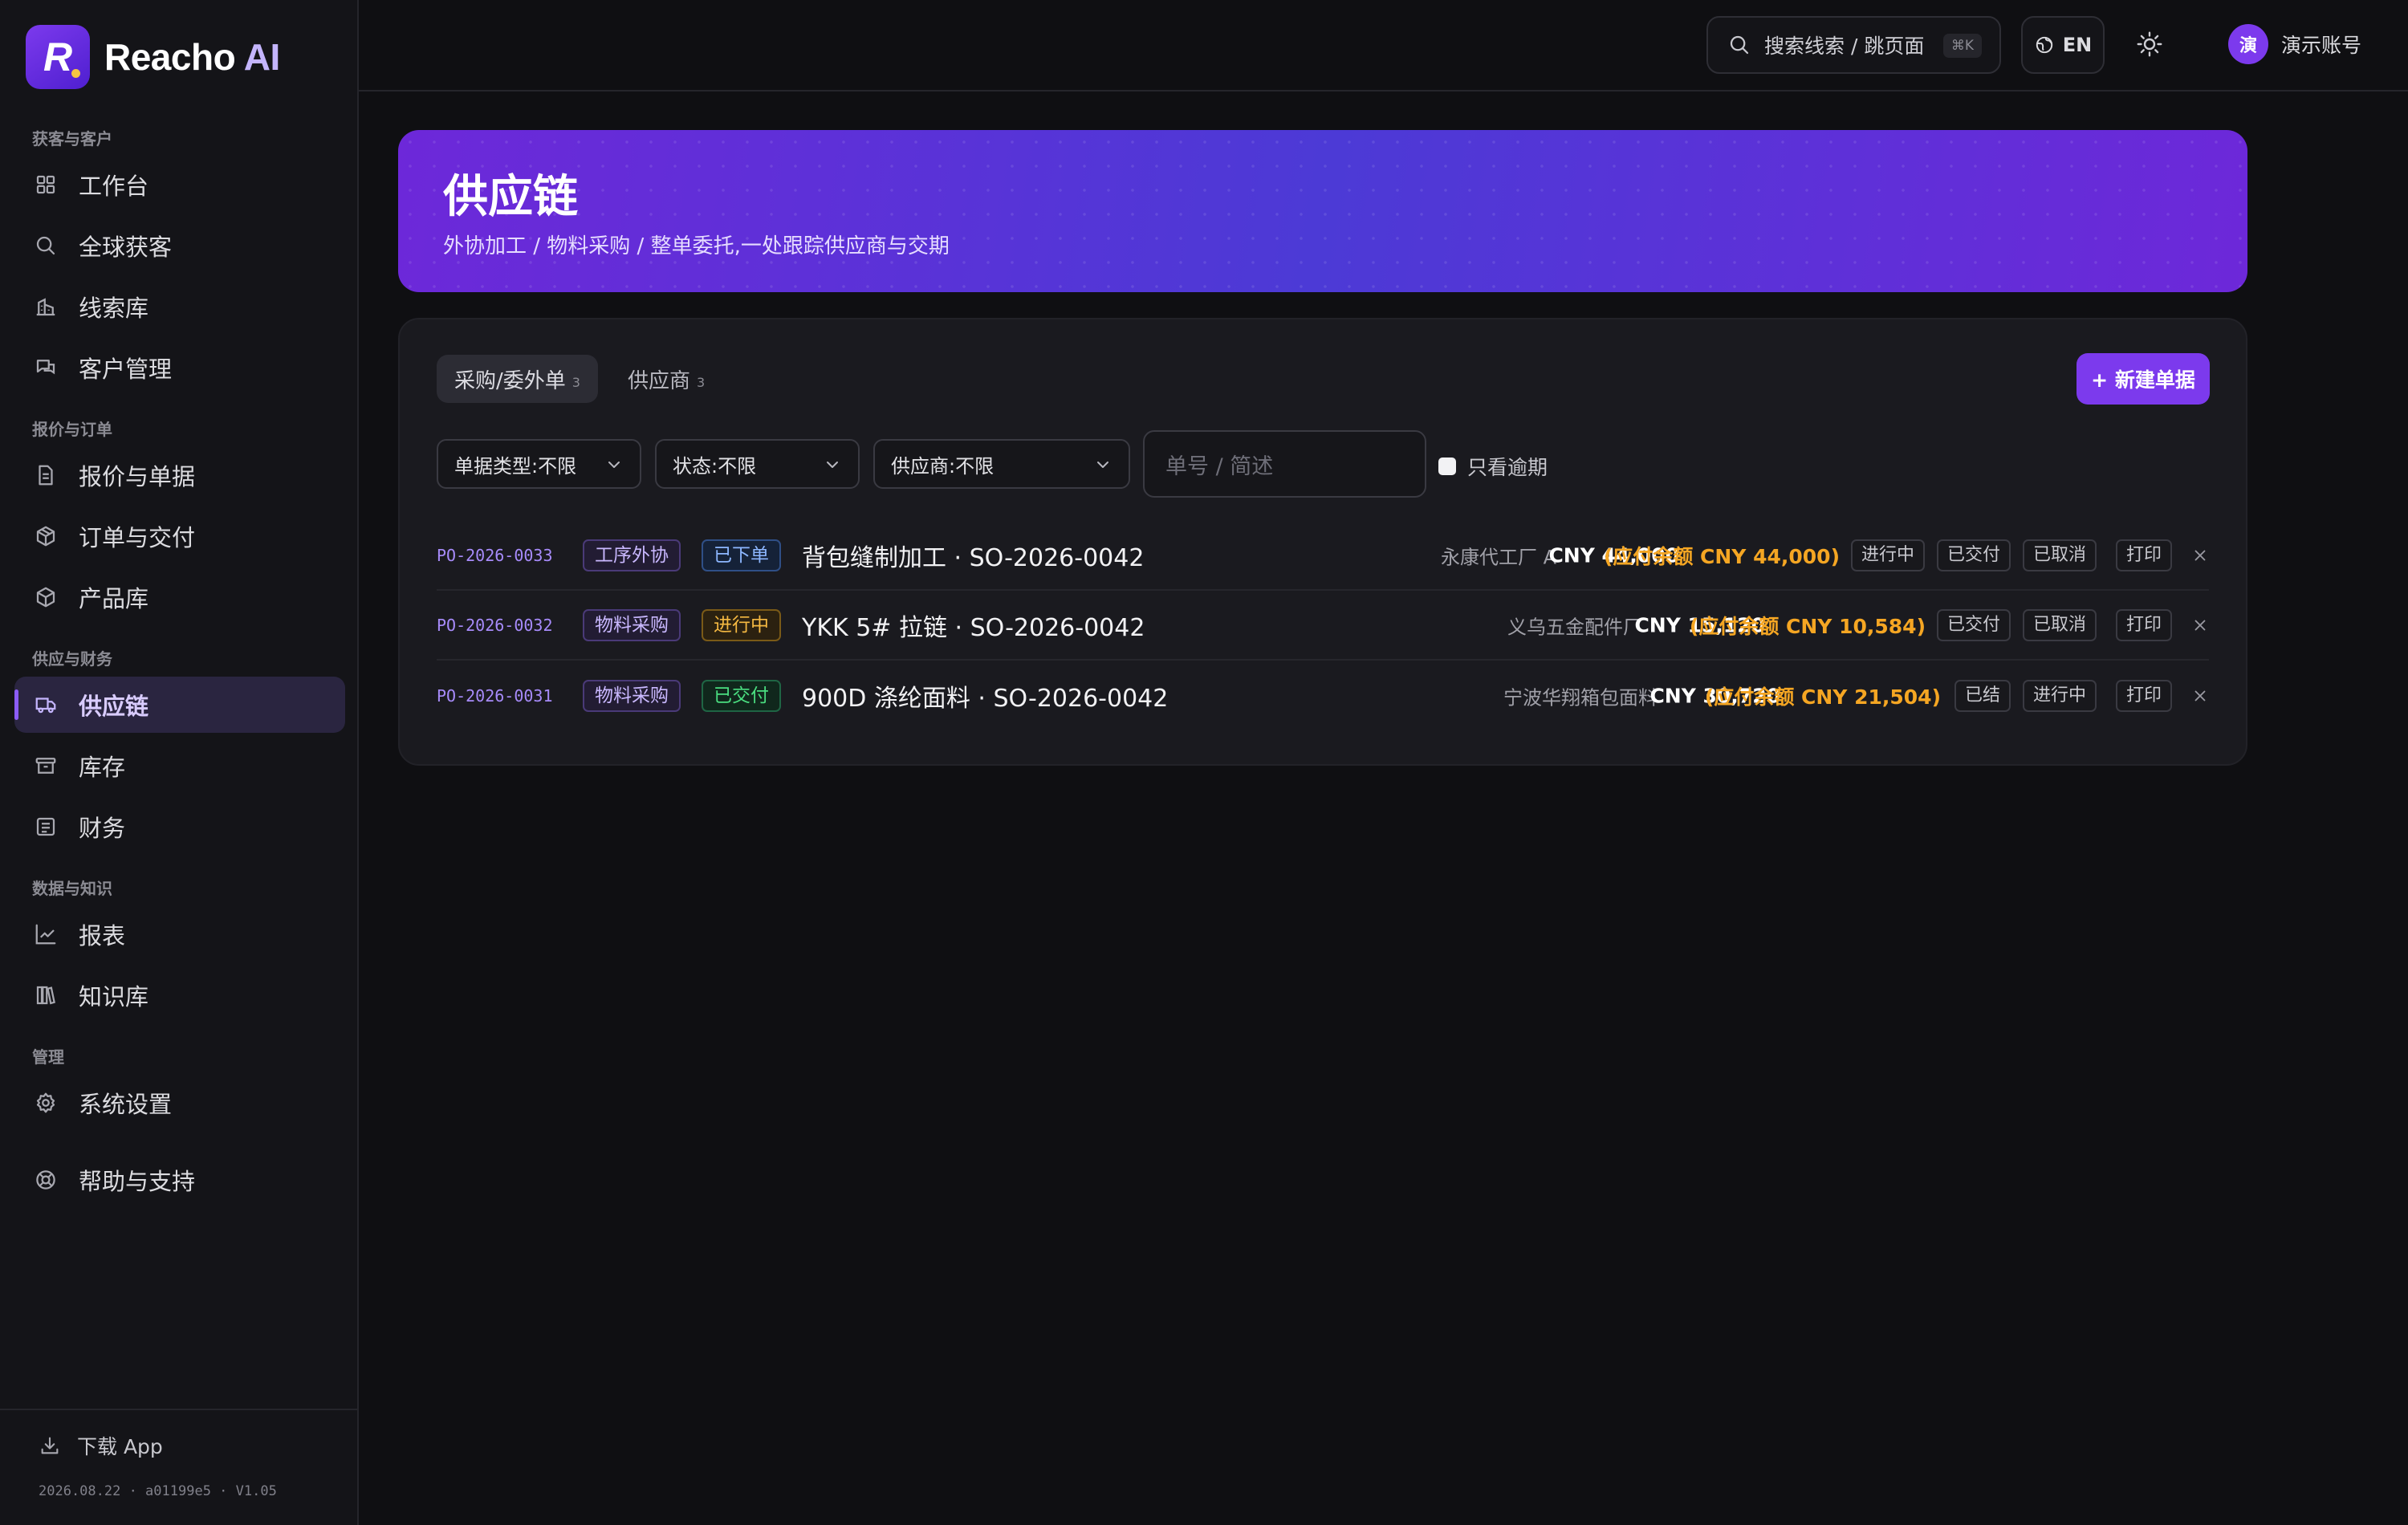  I want to click on sidebar-item-label: 报表, so click(102, 936).